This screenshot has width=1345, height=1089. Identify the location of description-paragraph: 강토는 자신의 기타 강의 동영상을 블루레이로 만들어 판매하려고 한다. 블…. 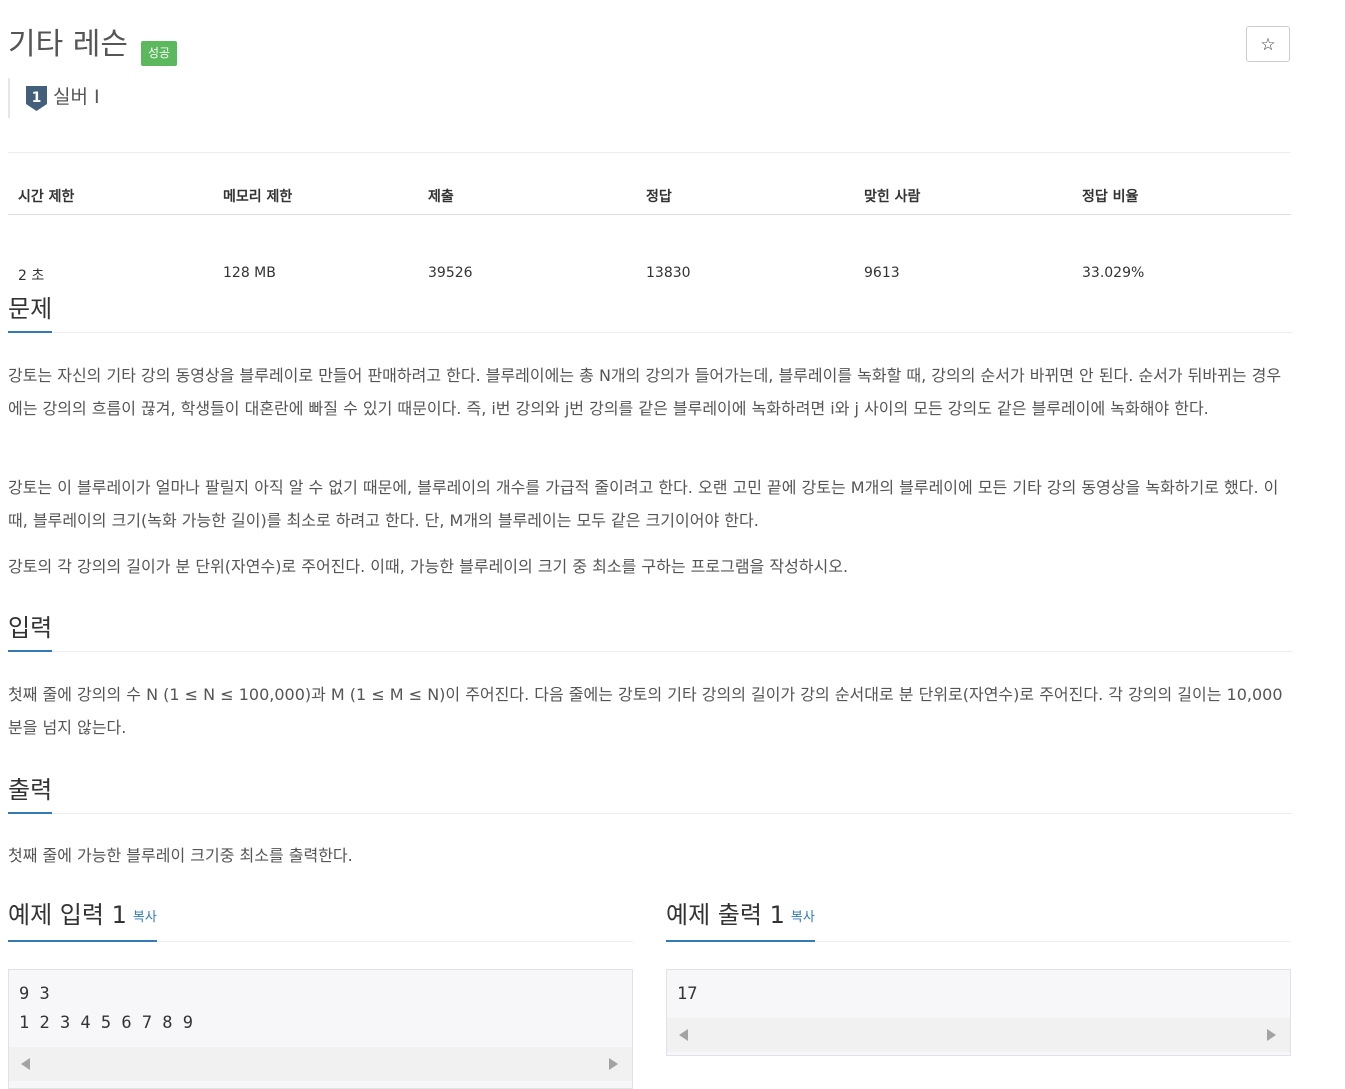
(645, 392).